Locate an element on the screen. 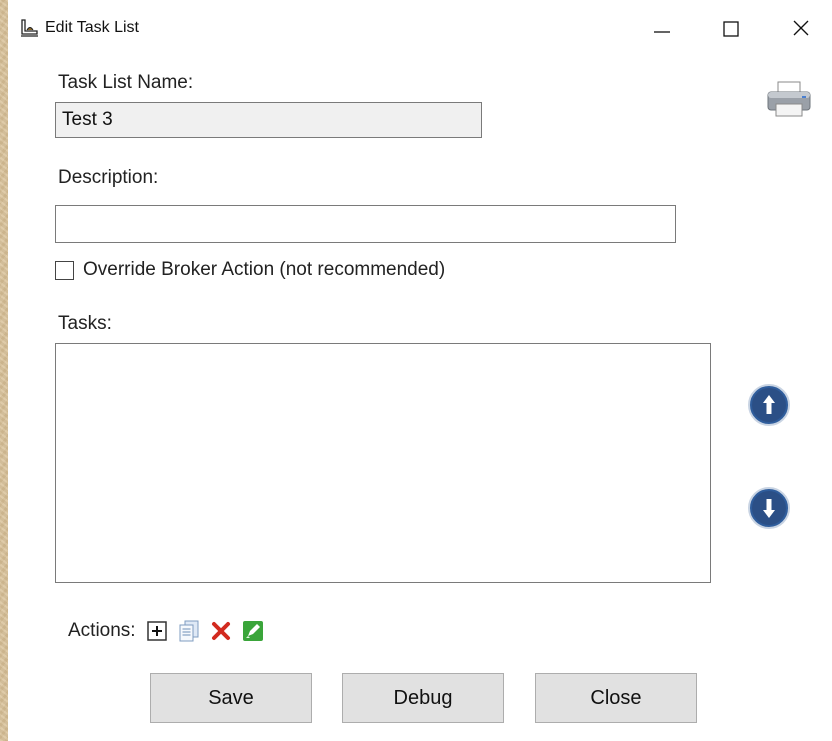 Image resolution: width=832 pixels, height=741 pixels. move-up-icon is located at coordinates (769, 405).